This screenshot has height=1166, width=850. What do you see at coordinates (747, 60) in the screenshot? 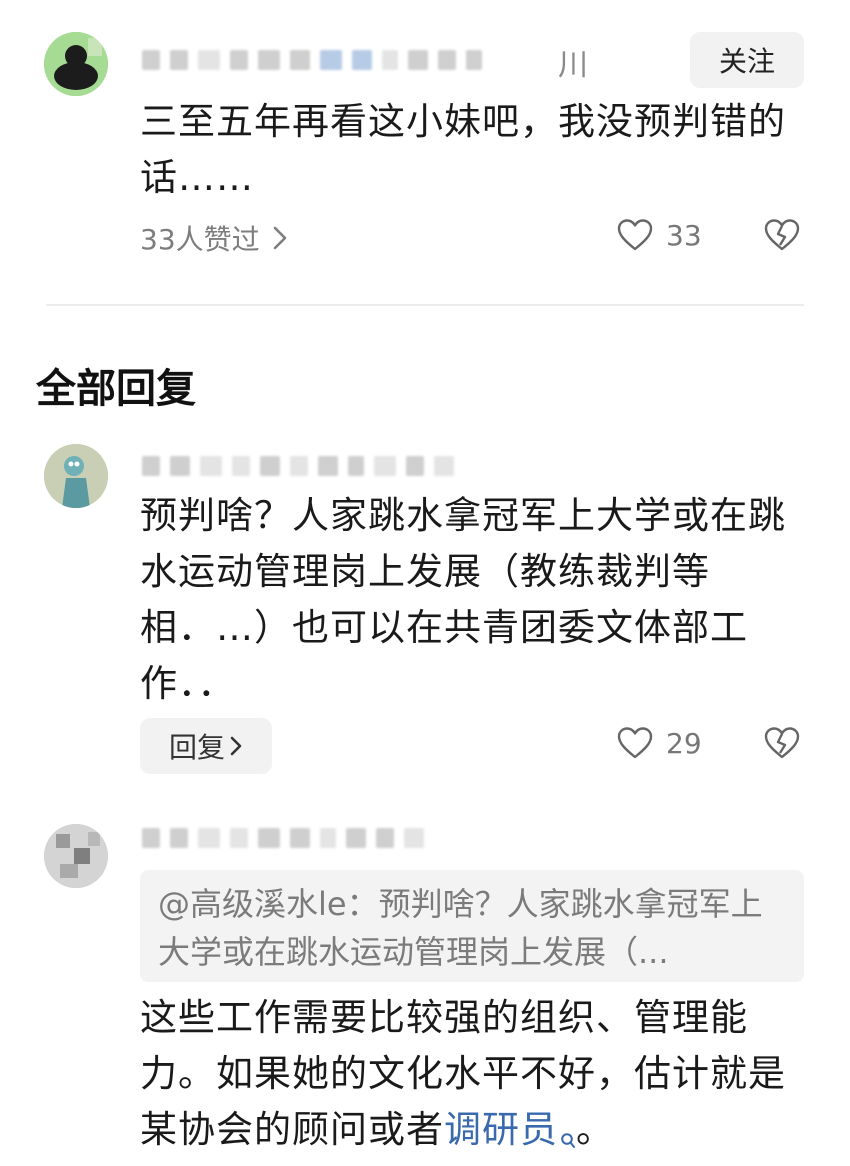
I see `follow-button: 关注` at bounding box center [747, 60].